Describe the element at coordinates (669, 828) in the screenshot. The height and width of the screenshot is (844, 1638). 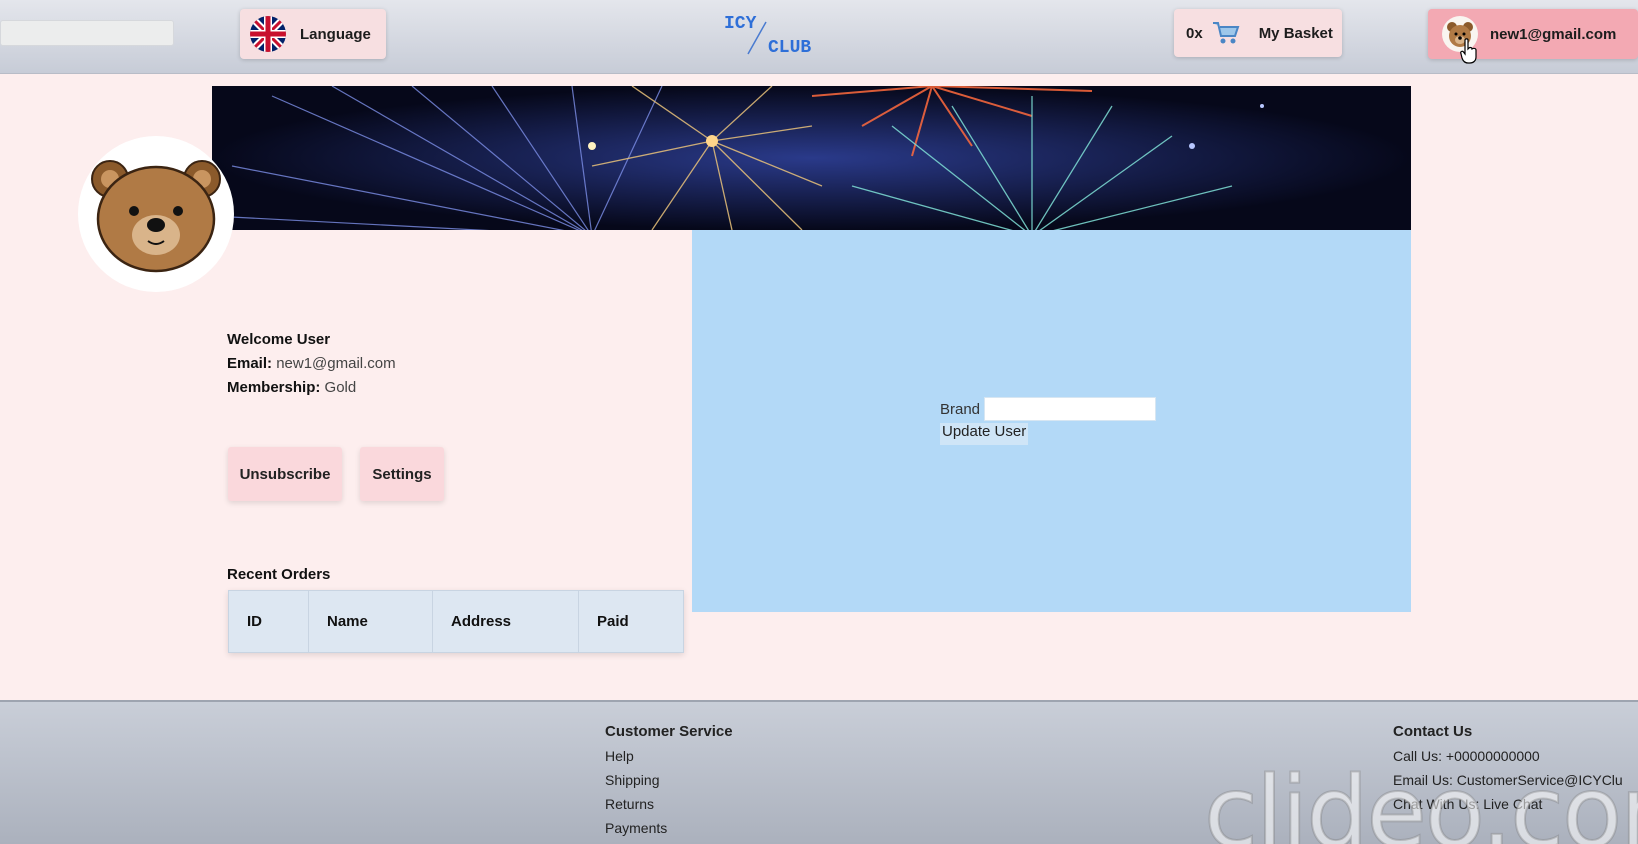
I see `footer-link-payments: Payments` at that location.